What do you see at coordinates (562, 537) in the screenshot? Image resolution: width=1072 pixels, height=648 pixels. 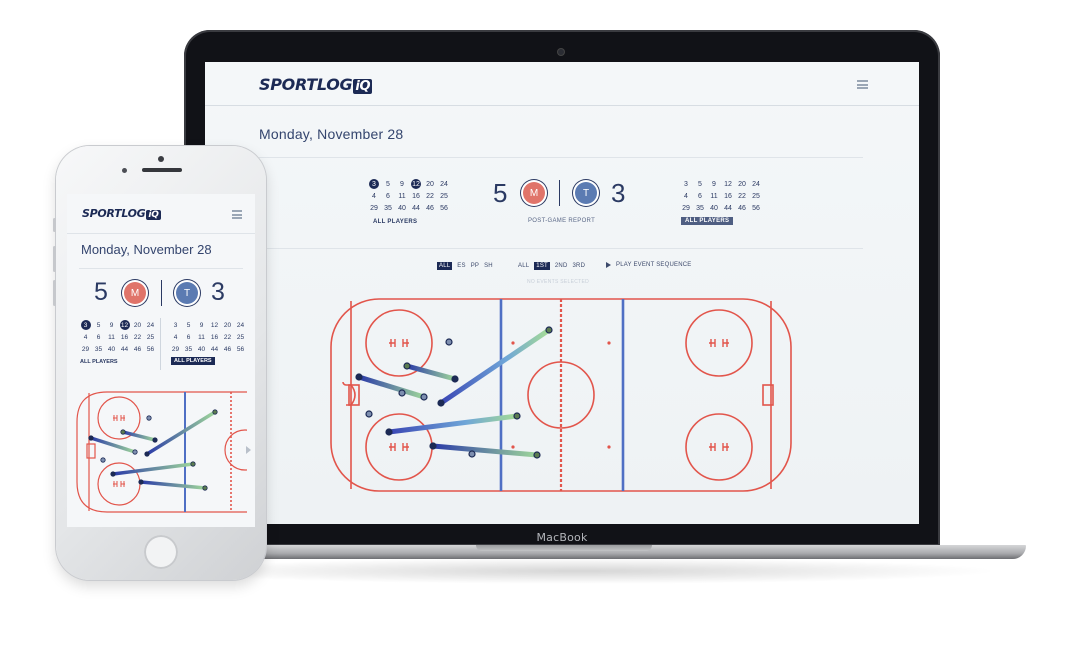 I see `device-label: MacBook` at bounding box center [562, 537].